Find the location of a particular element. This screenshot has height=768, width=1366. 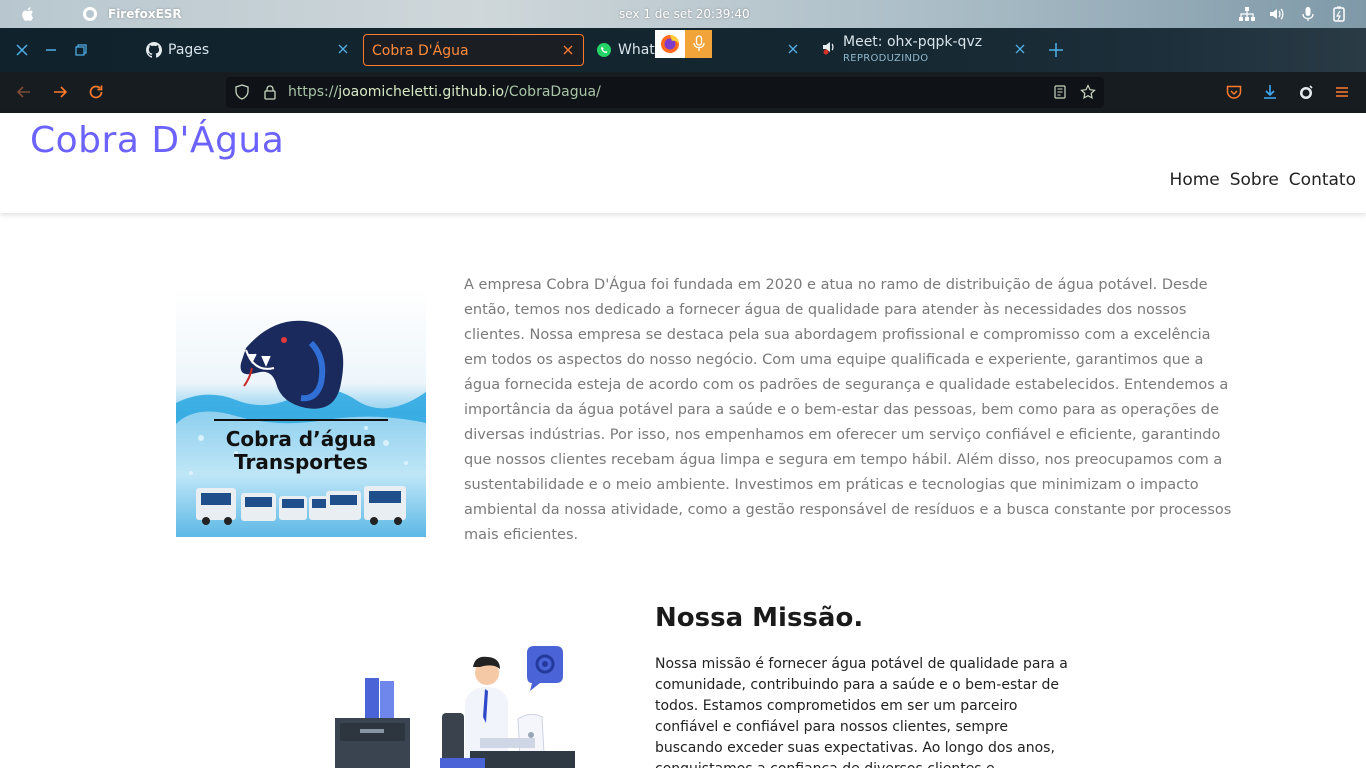

reader-view-icon is located at coordinates (1060, 92).